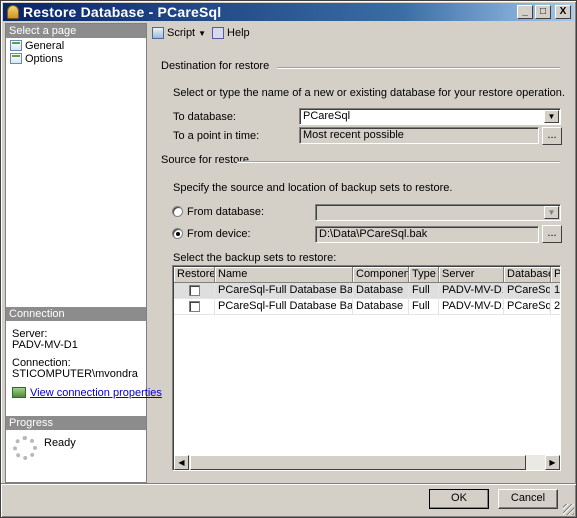 The height and width of the screenshot is (518, 577). Describe the element at coordinates (358, 462) in the screenshot. I see `scroll-thumb` at that location.